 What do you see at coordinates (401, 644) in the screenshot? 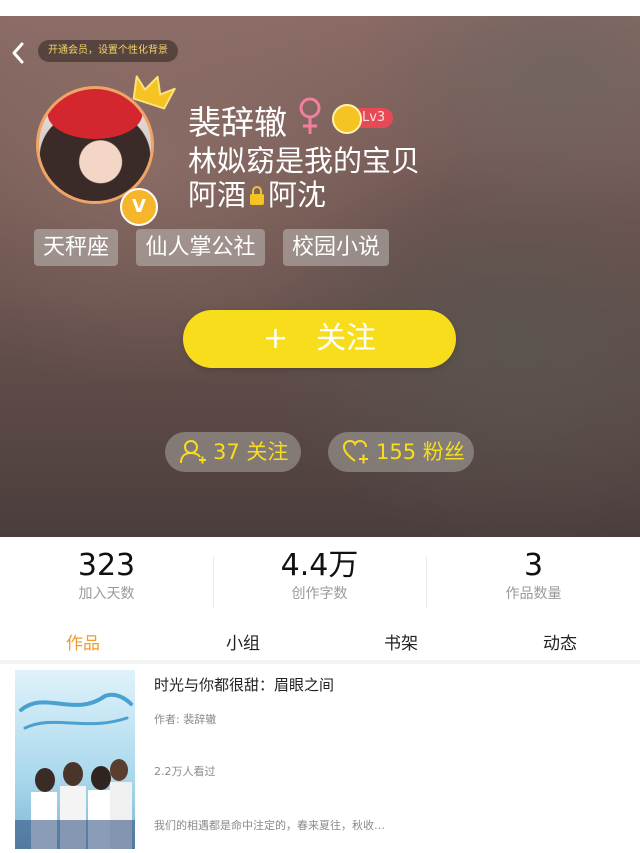
I see `tab-bookshelf: 书架` at bounding box center [401, 644].